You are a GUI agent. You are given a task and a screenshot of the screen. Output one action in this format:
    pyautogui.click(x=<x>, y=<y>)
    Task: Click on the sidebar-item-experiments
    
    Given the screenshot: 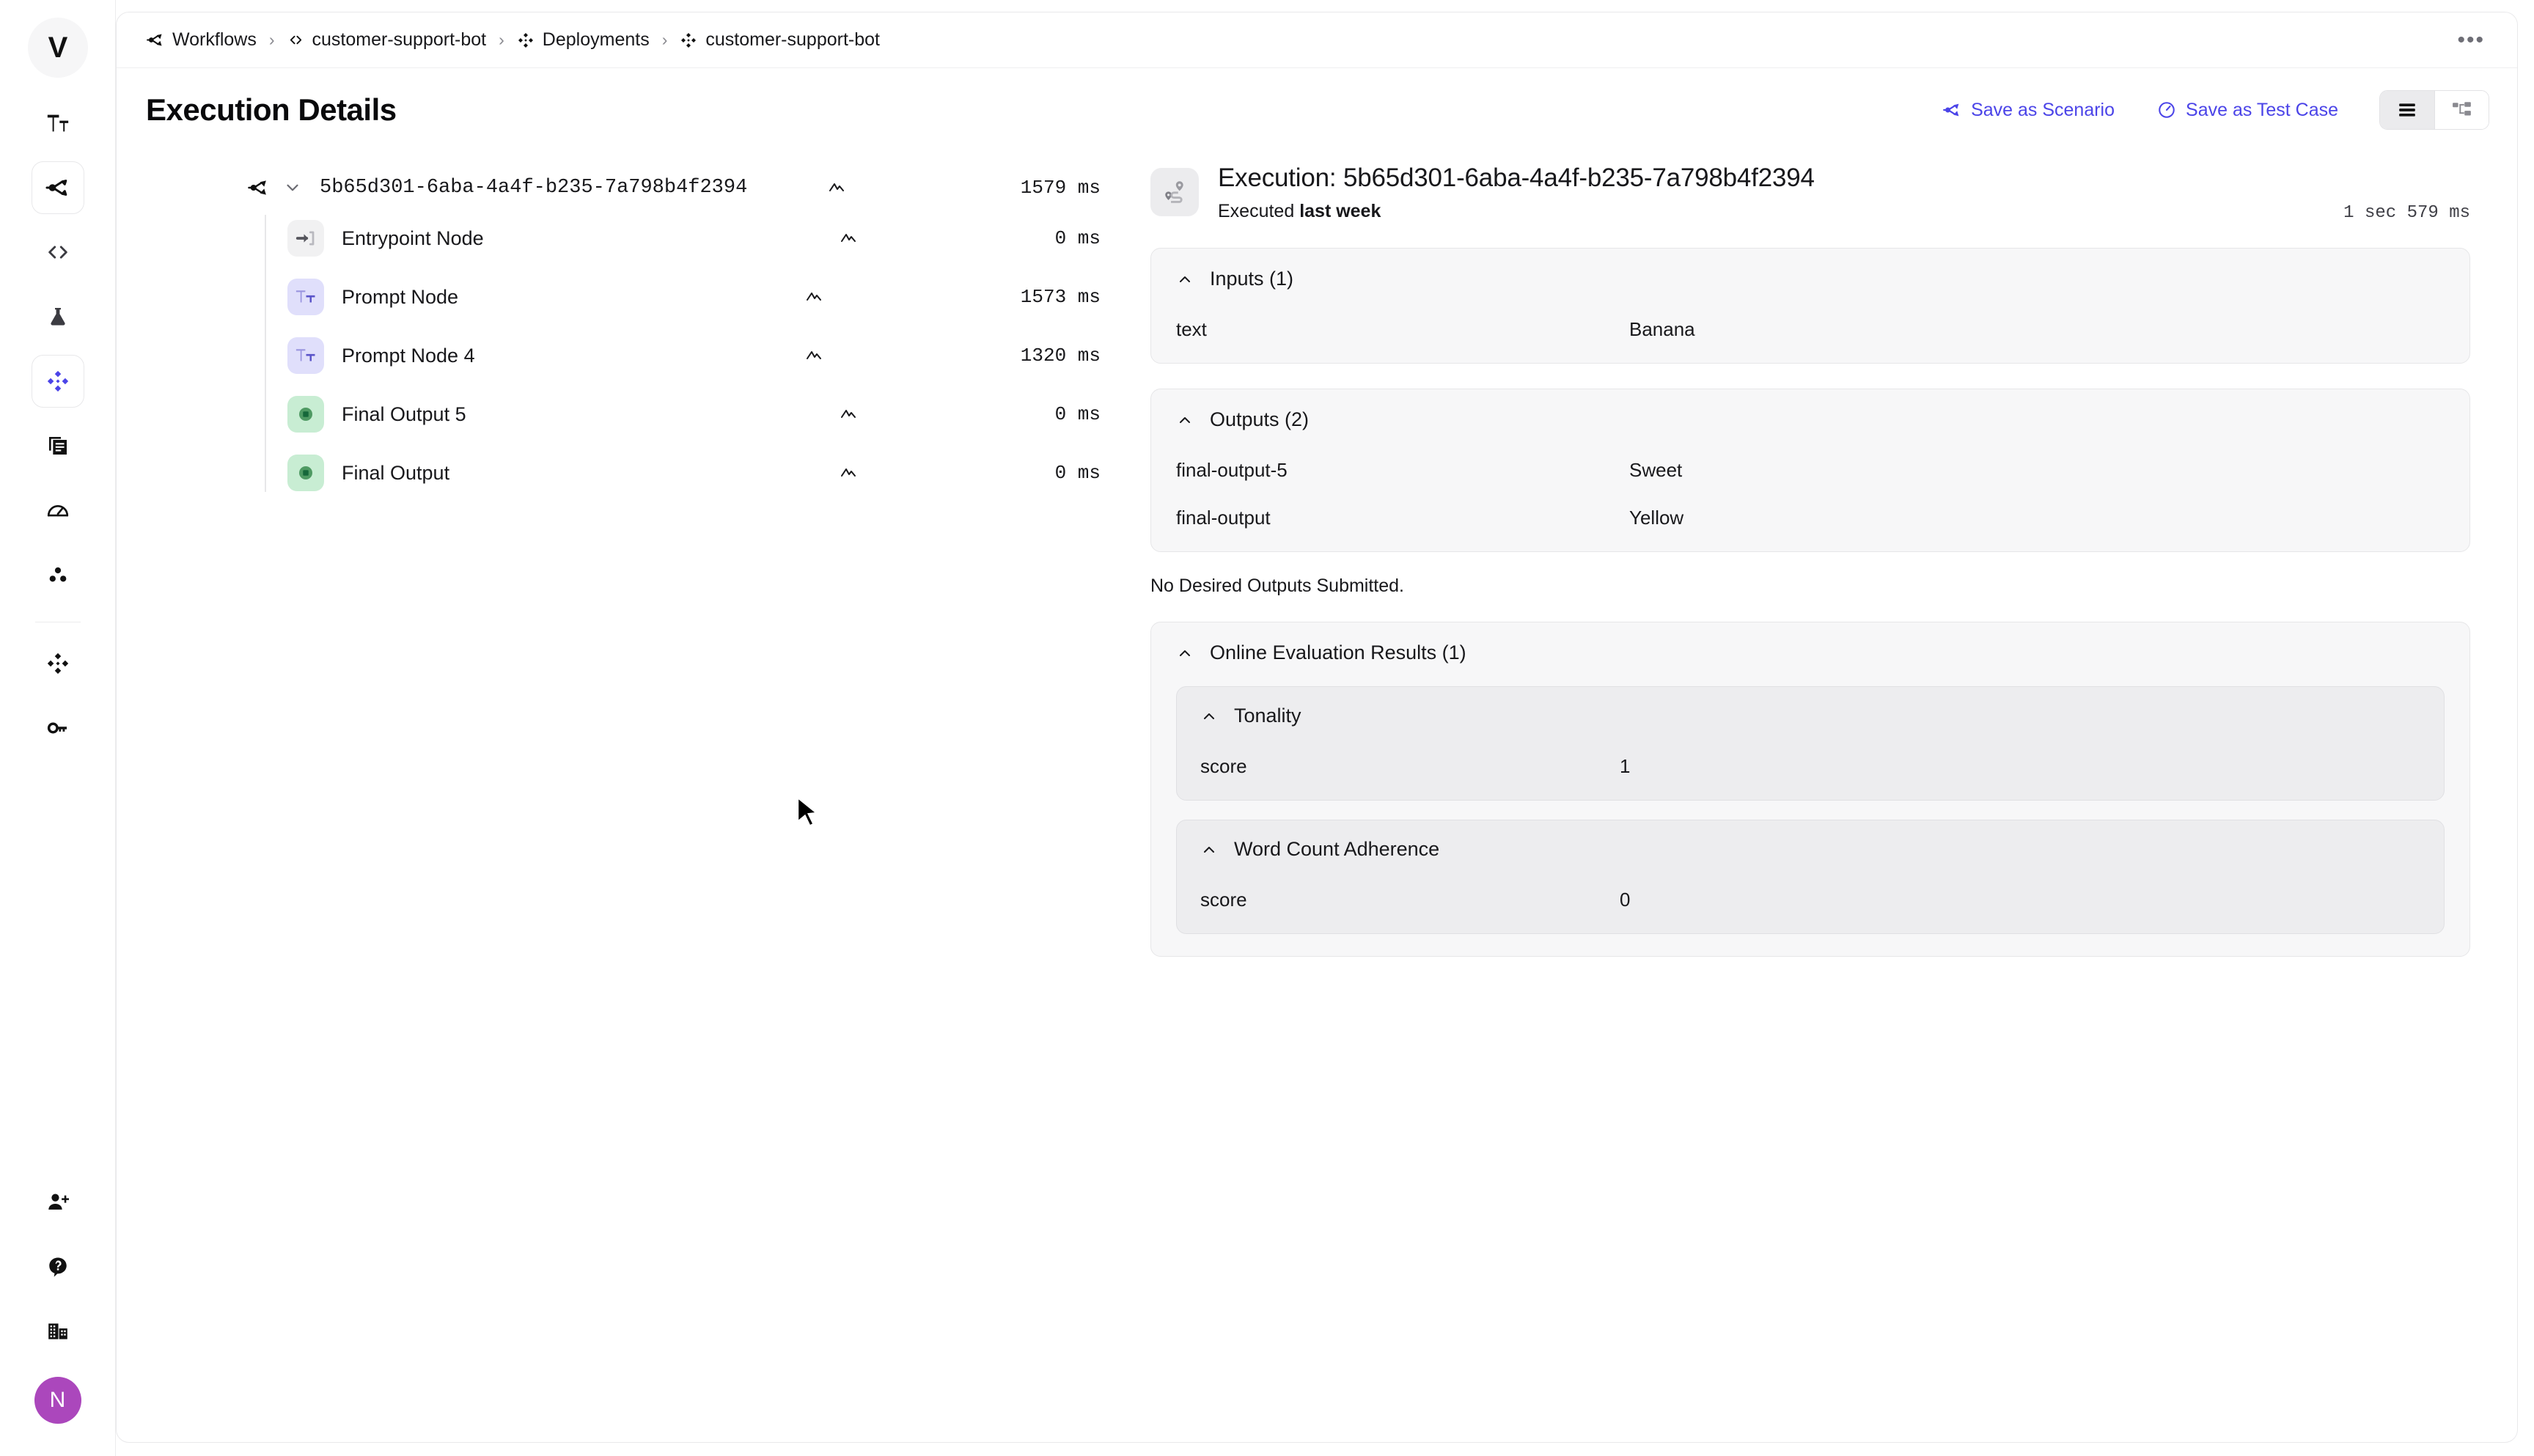 What is the action you would take?
    pyautogui.click(x=58, y=316)
    